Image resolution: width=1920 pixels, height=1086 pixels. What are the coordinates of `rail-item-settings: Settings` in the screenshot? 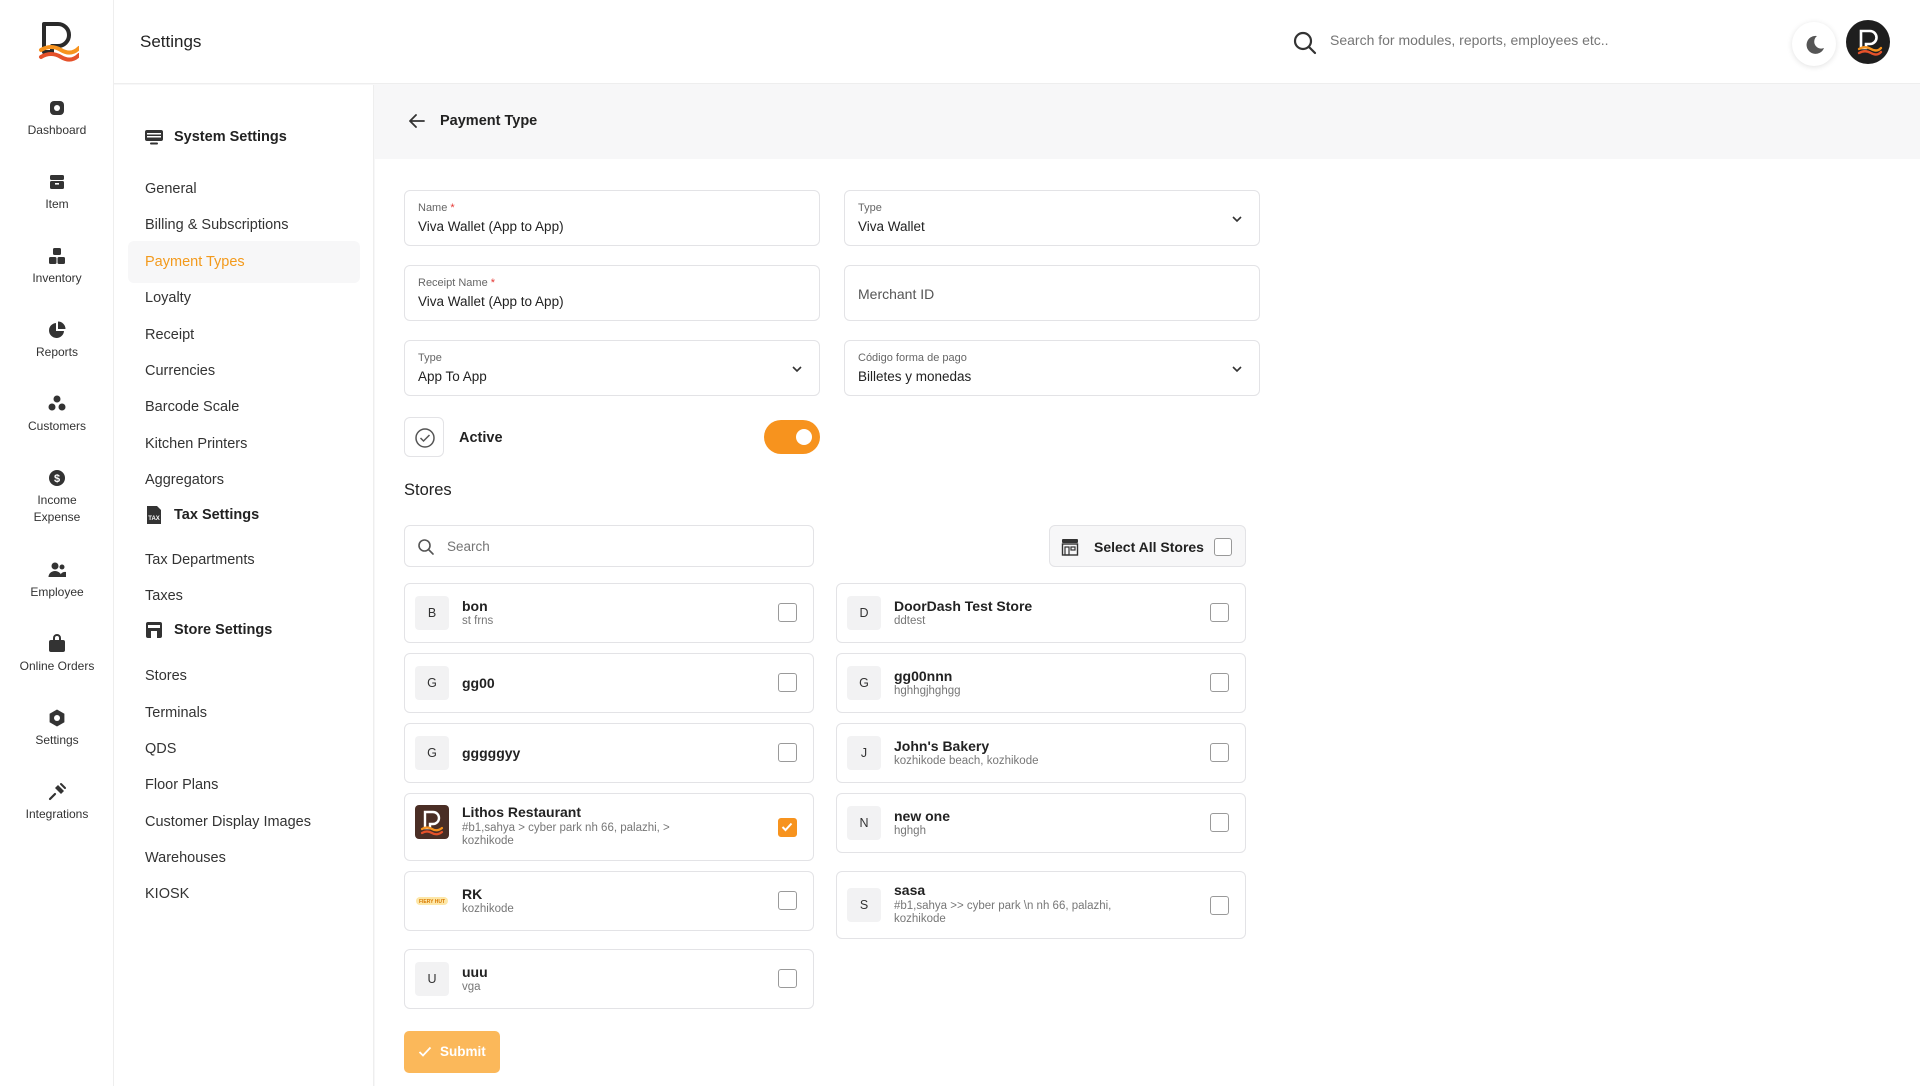 It's located at (57, 728).